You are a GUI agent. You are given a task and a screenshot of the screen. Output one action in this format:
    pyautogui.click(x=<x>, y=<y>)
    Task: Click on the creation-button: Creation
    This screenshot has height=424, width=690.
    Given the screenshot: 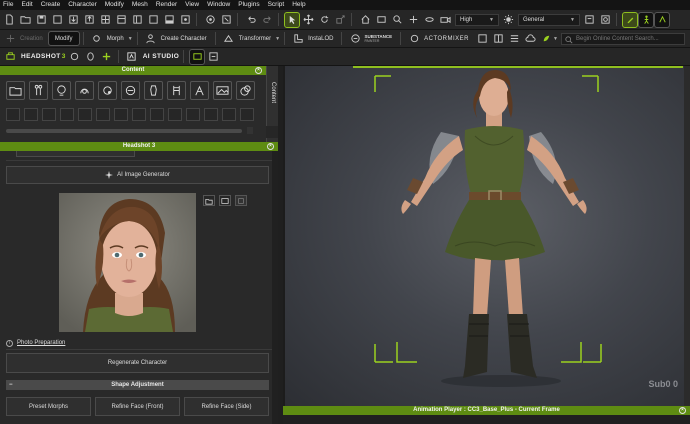 What is the action you would take?
    pyautogui.click(x=31, y=39)
    